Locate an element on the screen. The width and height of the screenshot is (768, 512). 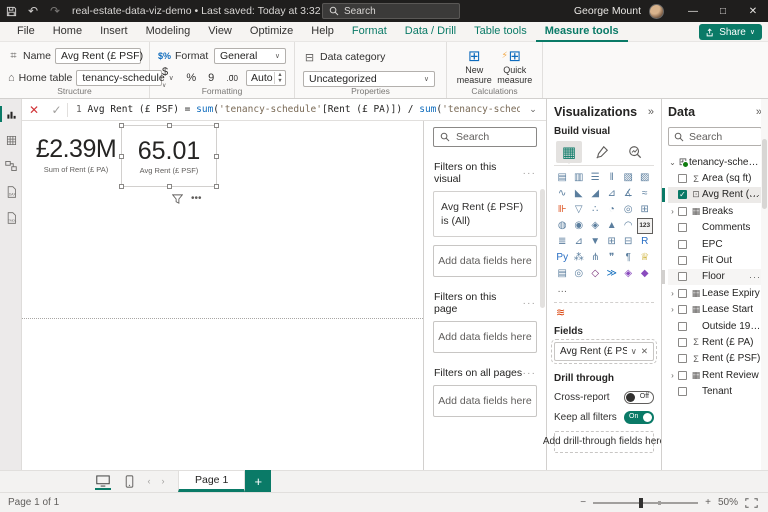
python-visual-icon: Py is located at coordinates (562, 258).